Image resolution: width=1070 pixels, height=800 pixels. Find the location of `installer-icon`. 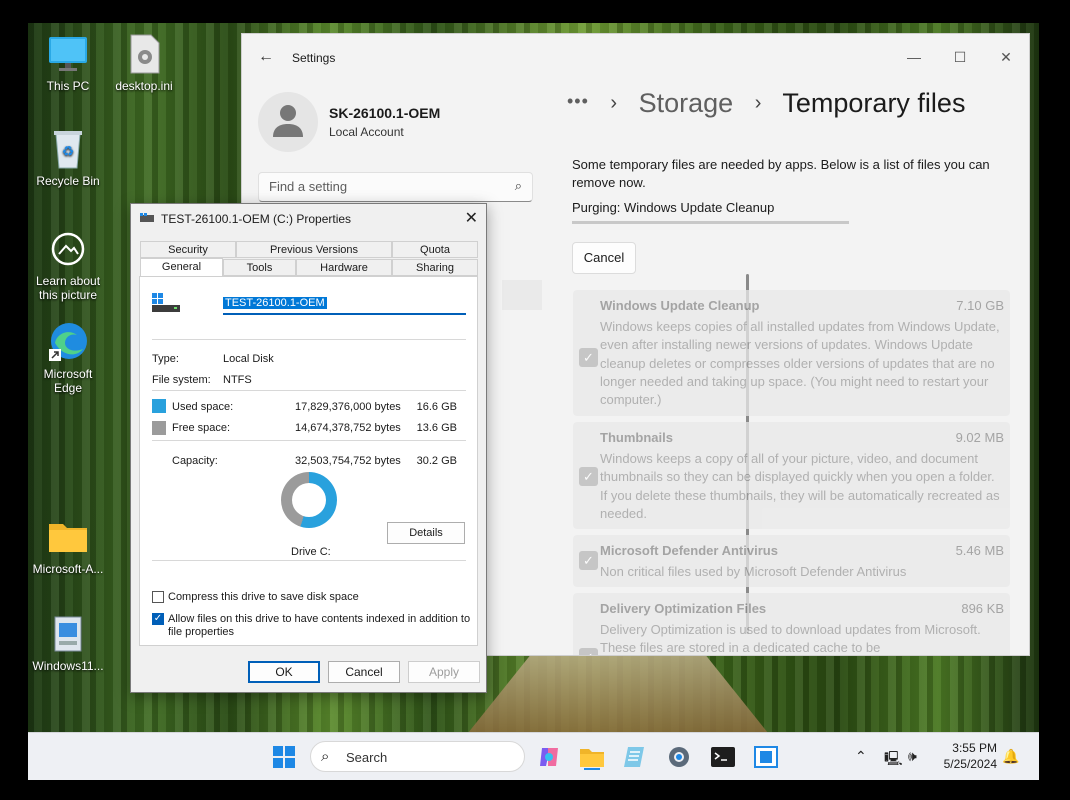

installer-icon is located at coordinates (68, 634).